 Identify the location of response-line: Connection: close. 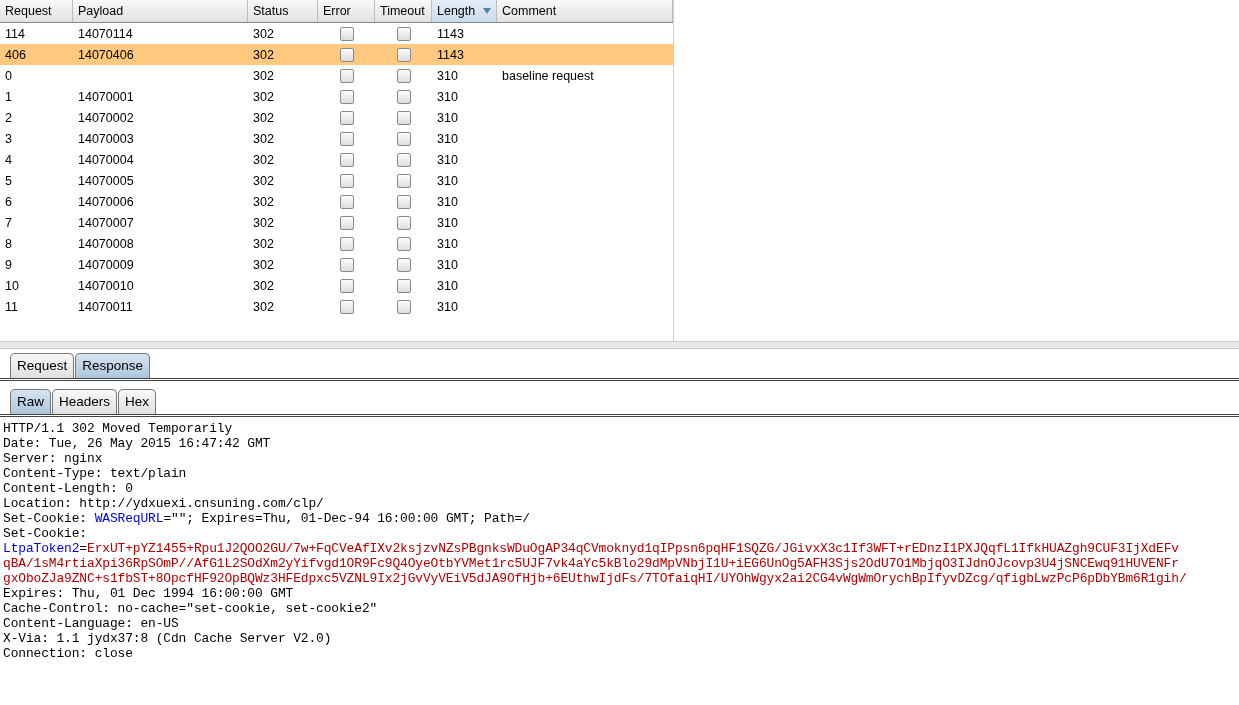
(68, 653).